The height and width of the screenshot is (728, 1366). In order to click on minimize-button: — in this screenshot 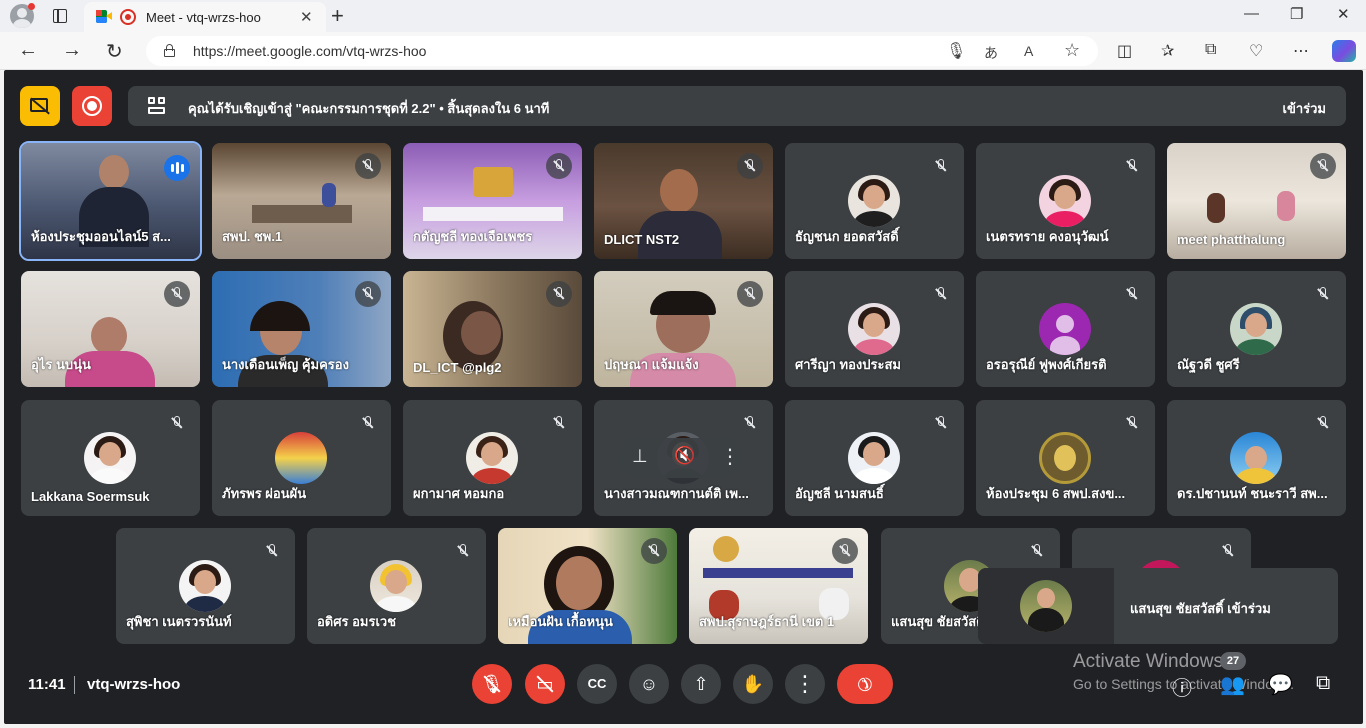, I will do `click(1251, 13)`.